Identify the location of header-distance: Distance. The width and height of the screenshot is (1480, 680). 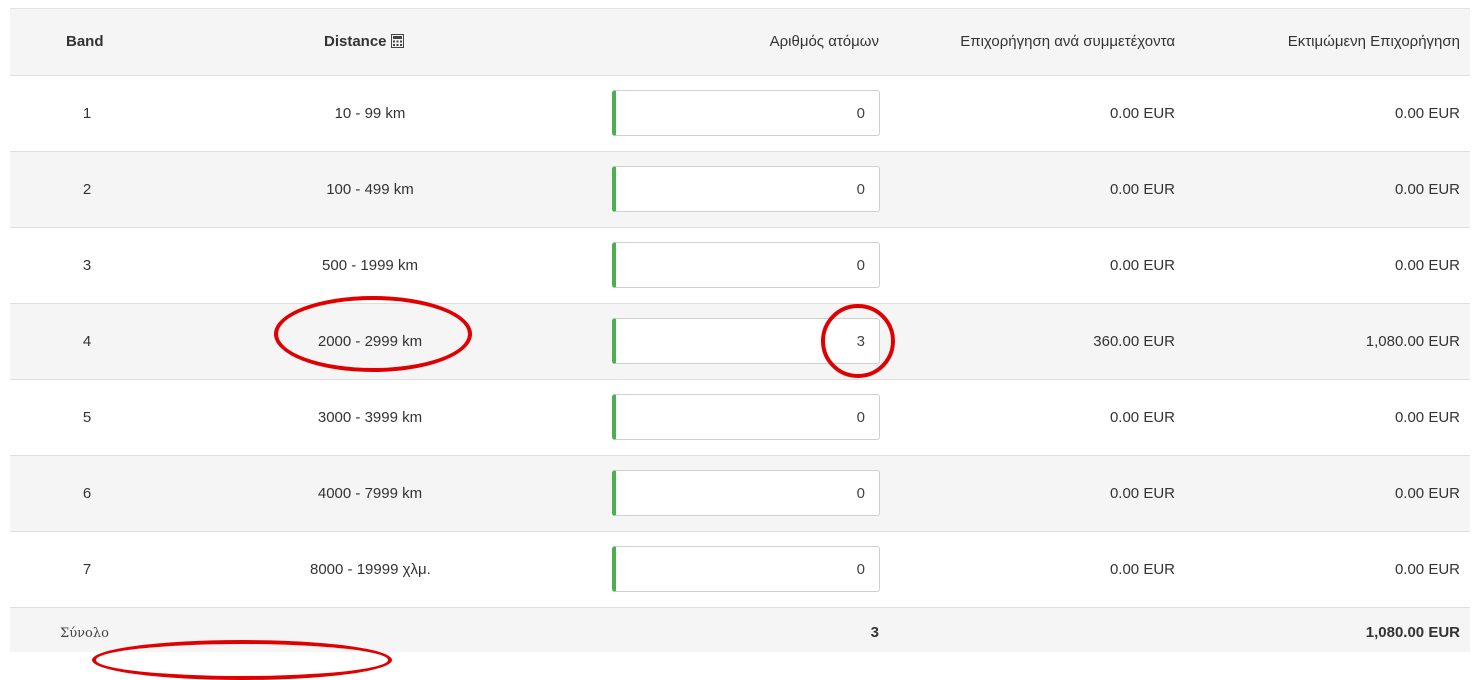
(364, 41).